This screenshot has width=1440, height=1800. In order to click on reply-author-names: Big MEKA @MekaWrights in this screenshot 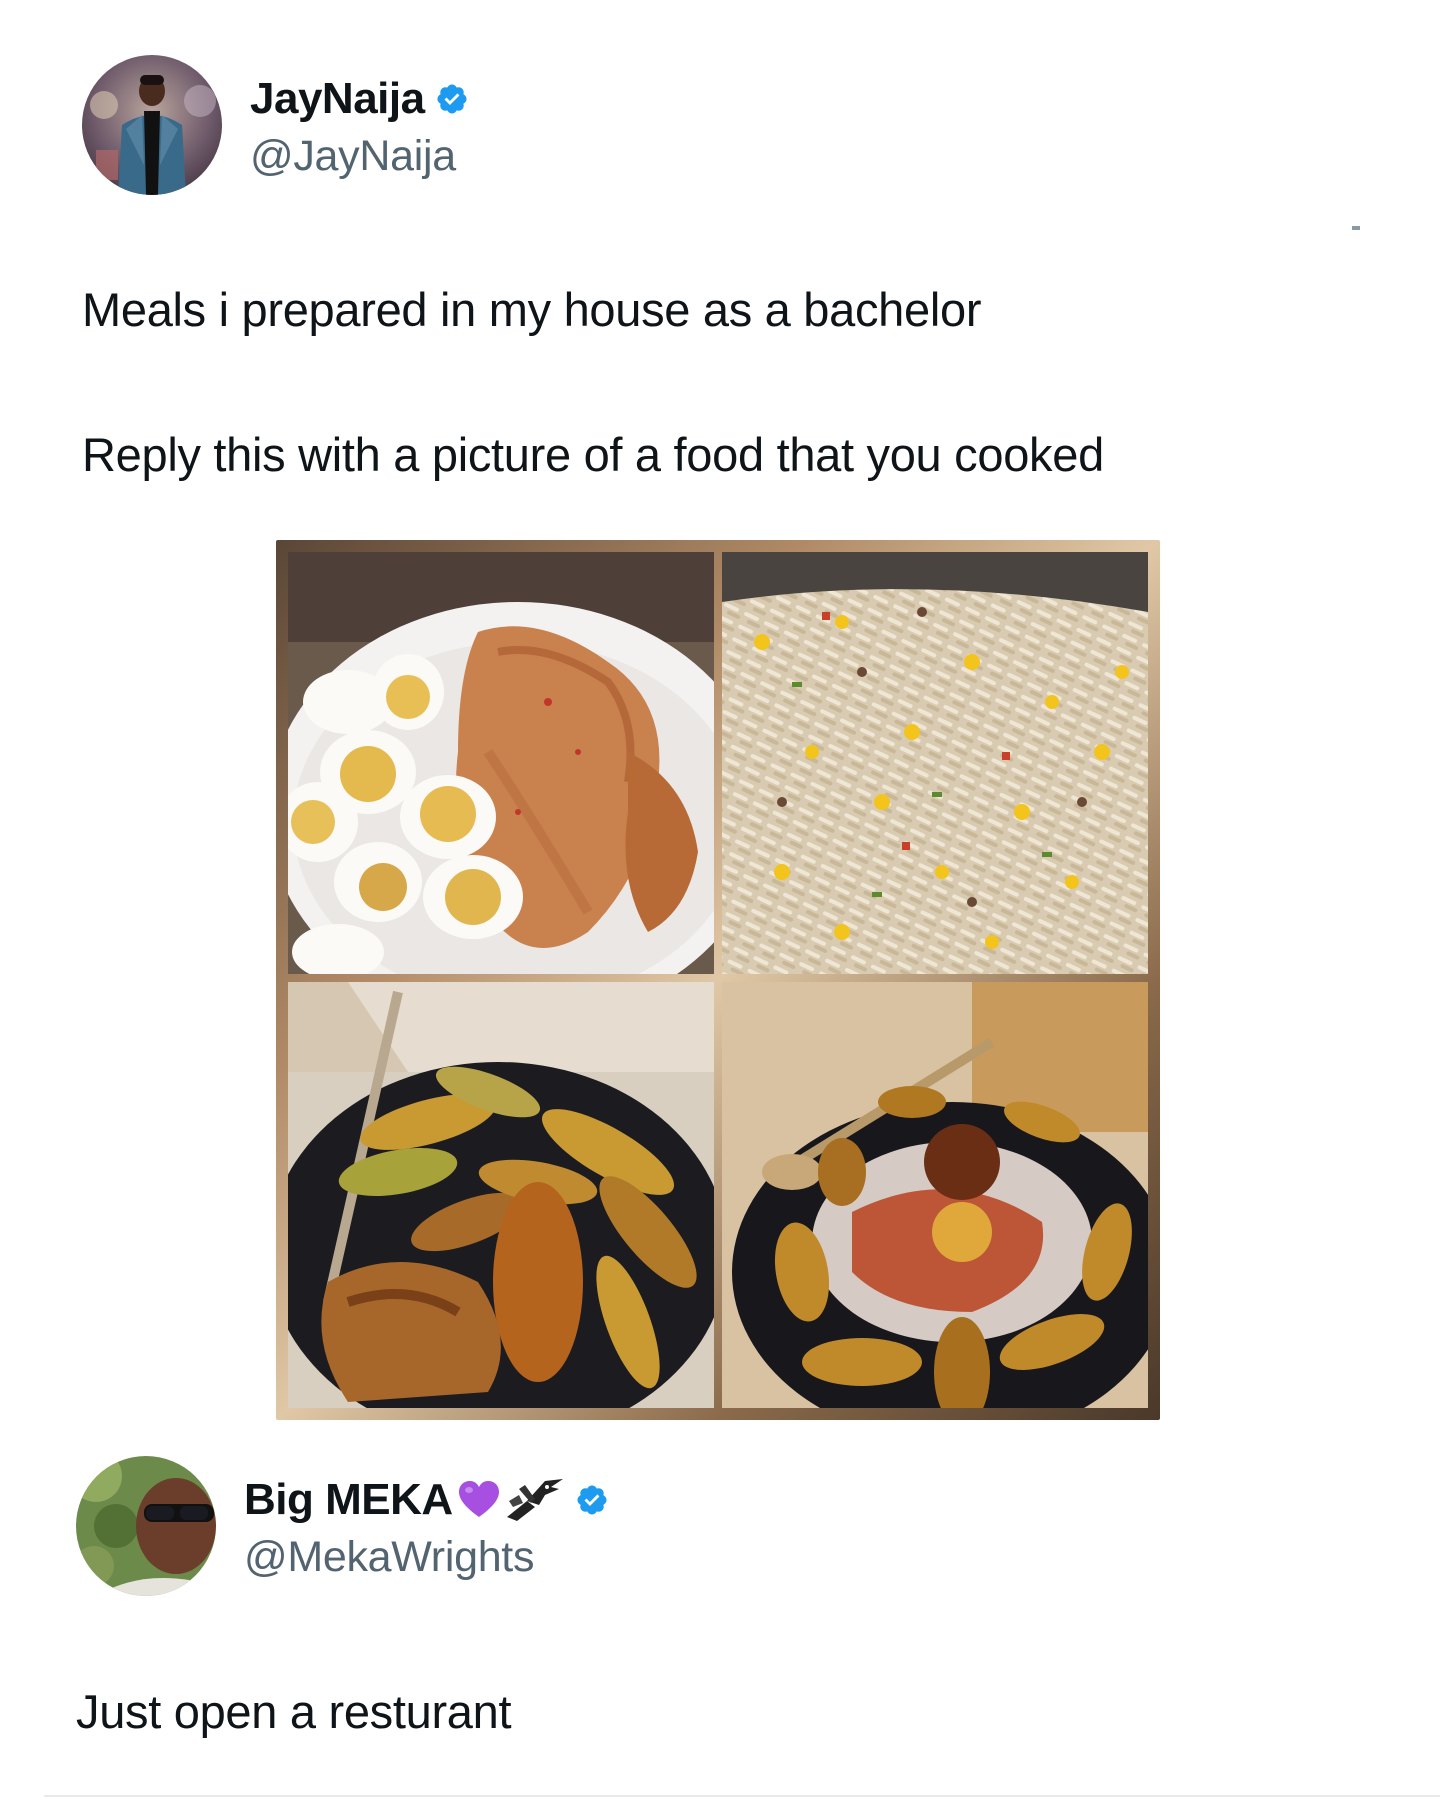, I will do `click(426, 1526)`.